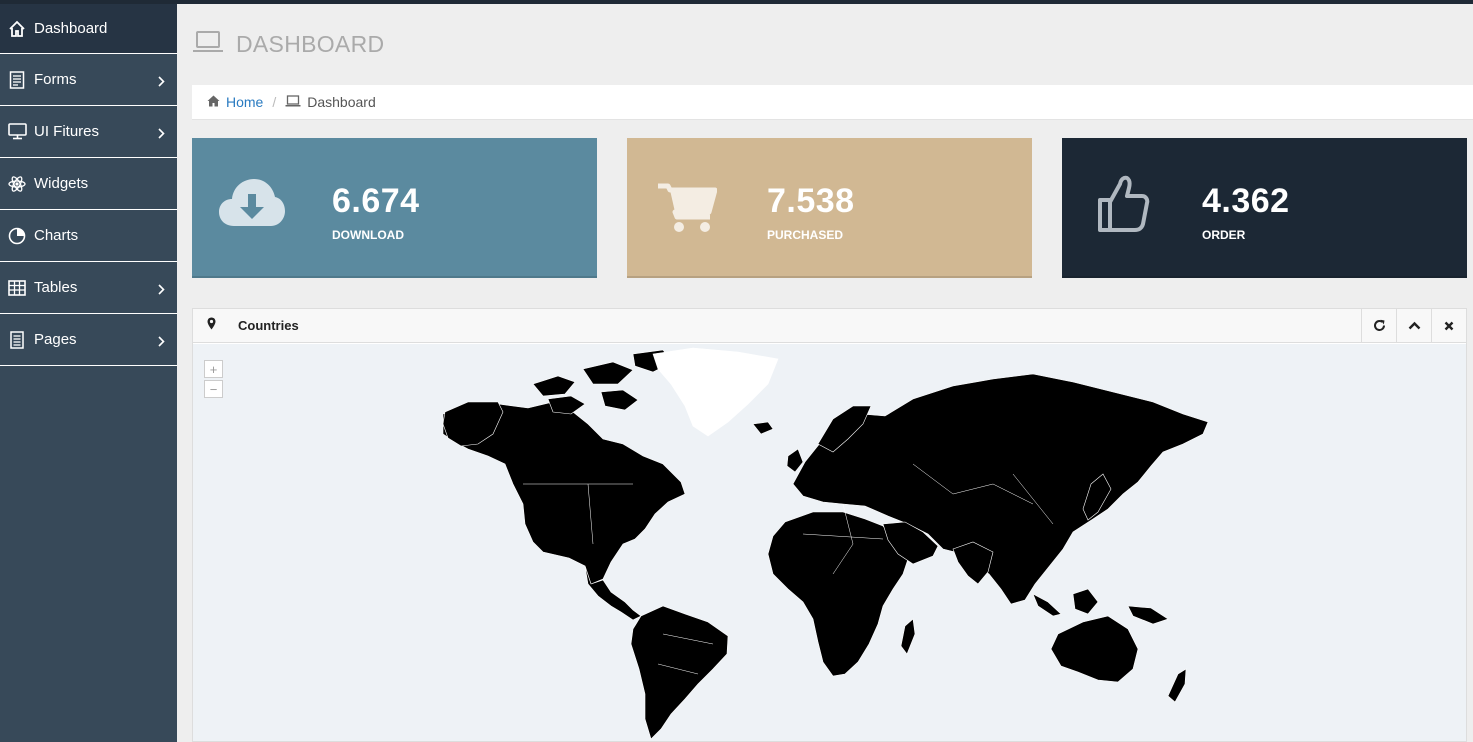  I want to click on map-marker-icon, so click(211, 326).